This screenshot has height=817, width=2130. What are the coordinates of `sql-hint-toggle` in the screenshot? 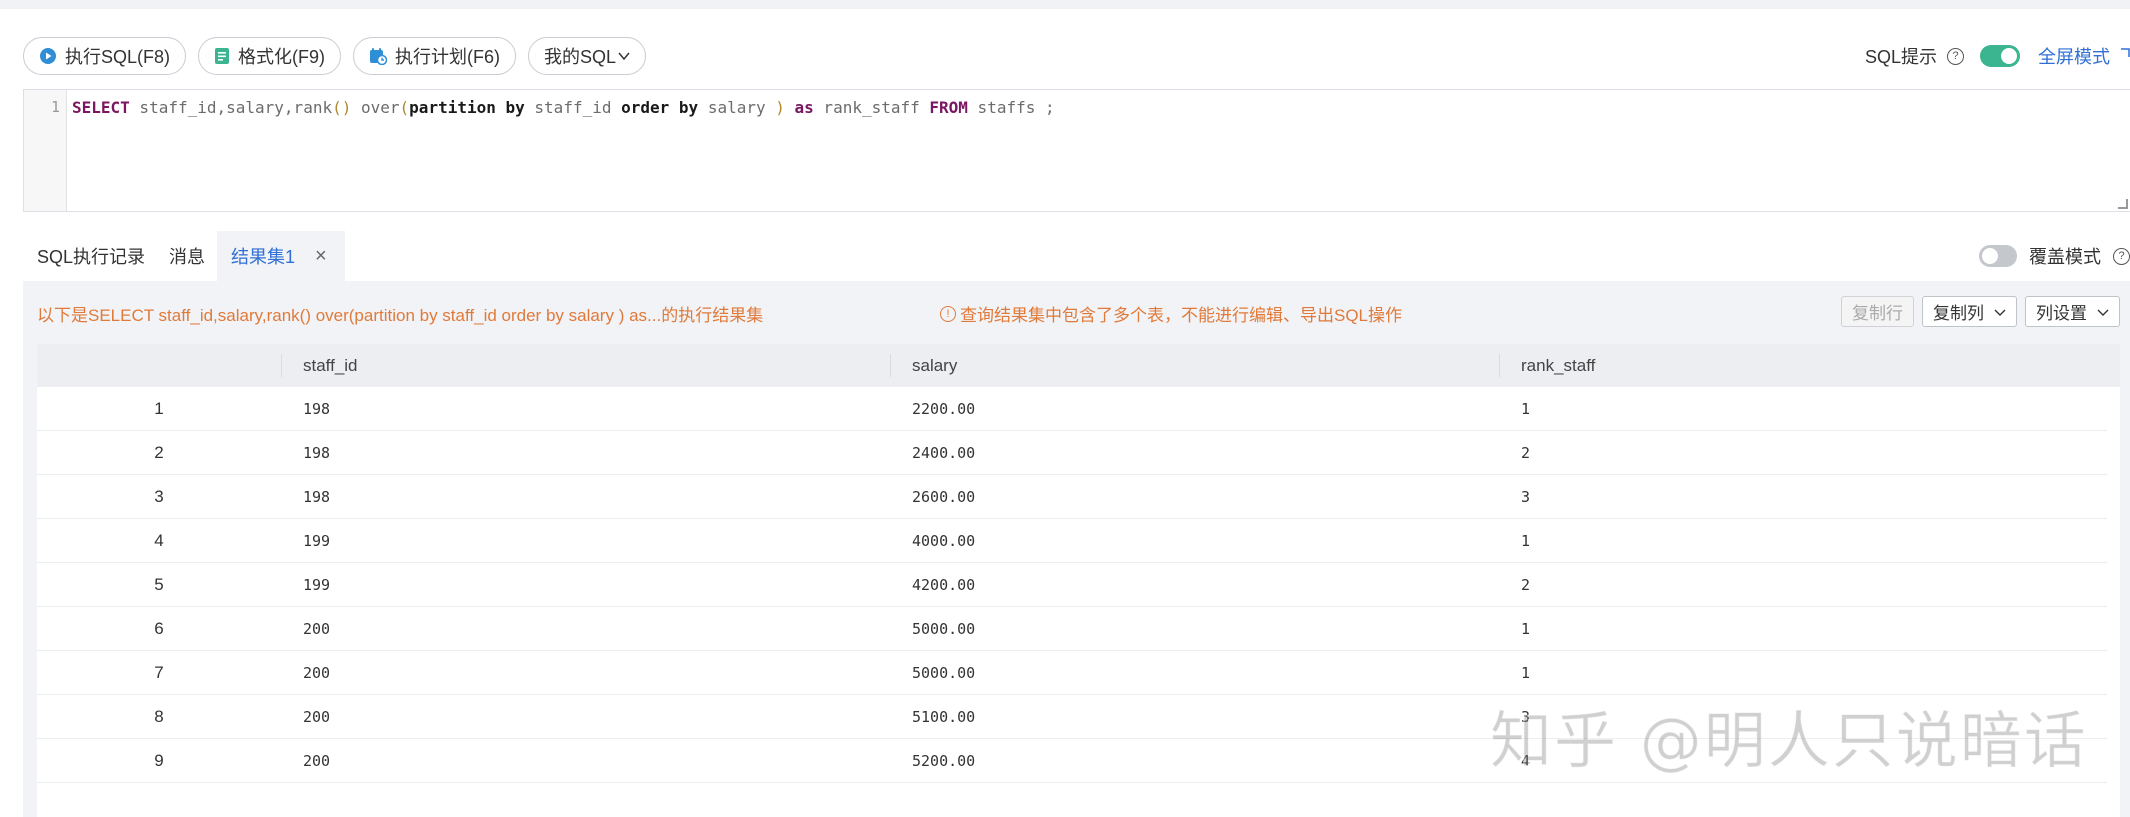 It's located at (2000, 56).